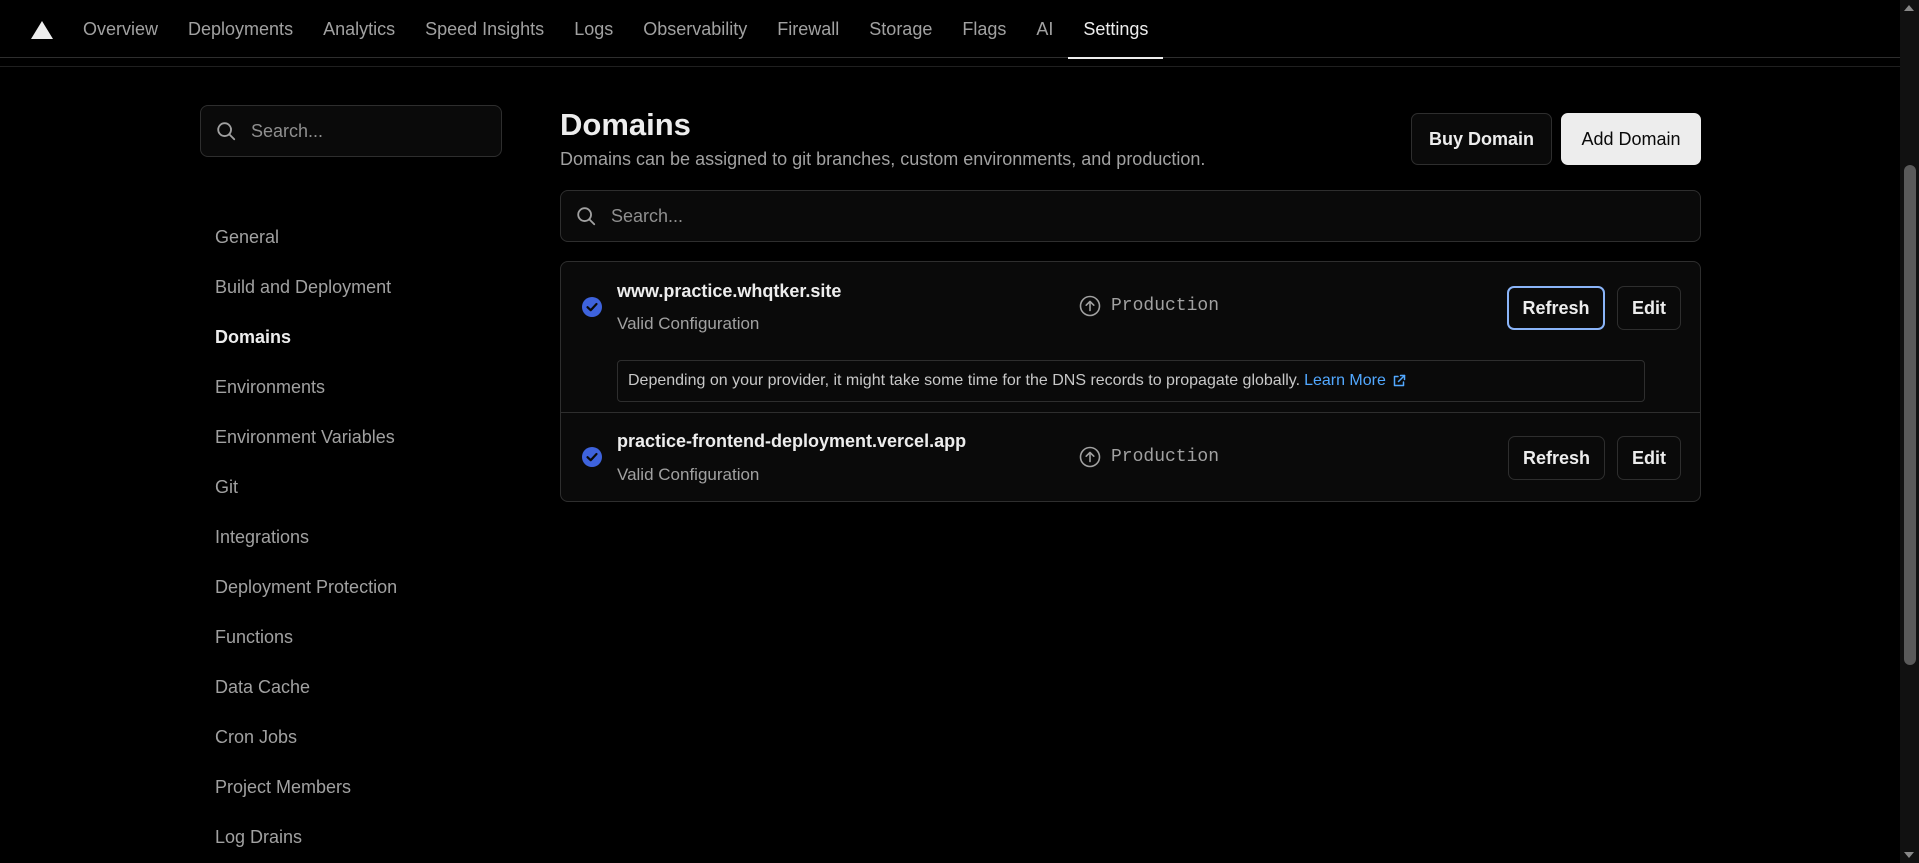  Describe the element at coordinates (42, 30) in the screenshot. I see `vercel-triangle-icon` at that location.